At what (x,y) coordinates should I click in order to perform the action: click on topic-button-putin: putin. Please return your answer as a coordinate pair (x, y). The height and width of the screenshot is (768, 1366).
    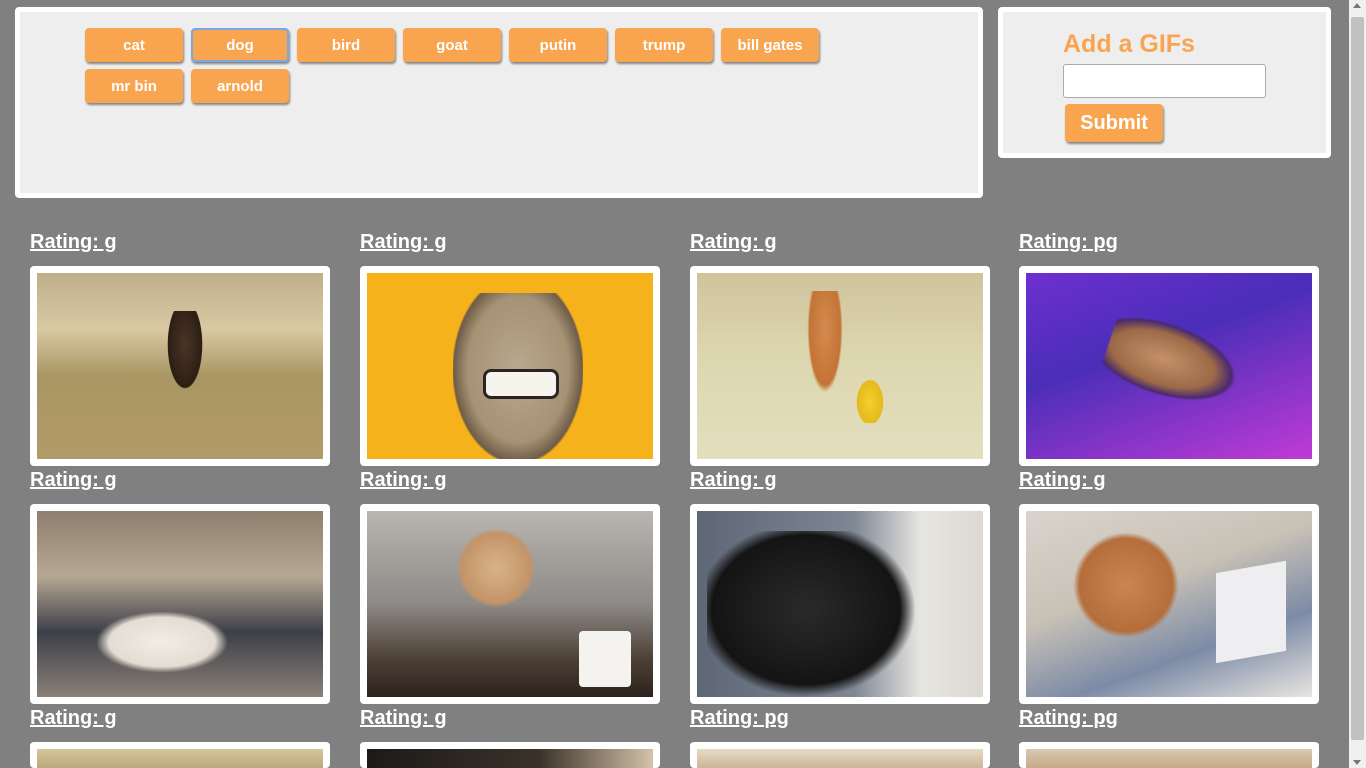
    Looking at the image, I should click on (558, 45).